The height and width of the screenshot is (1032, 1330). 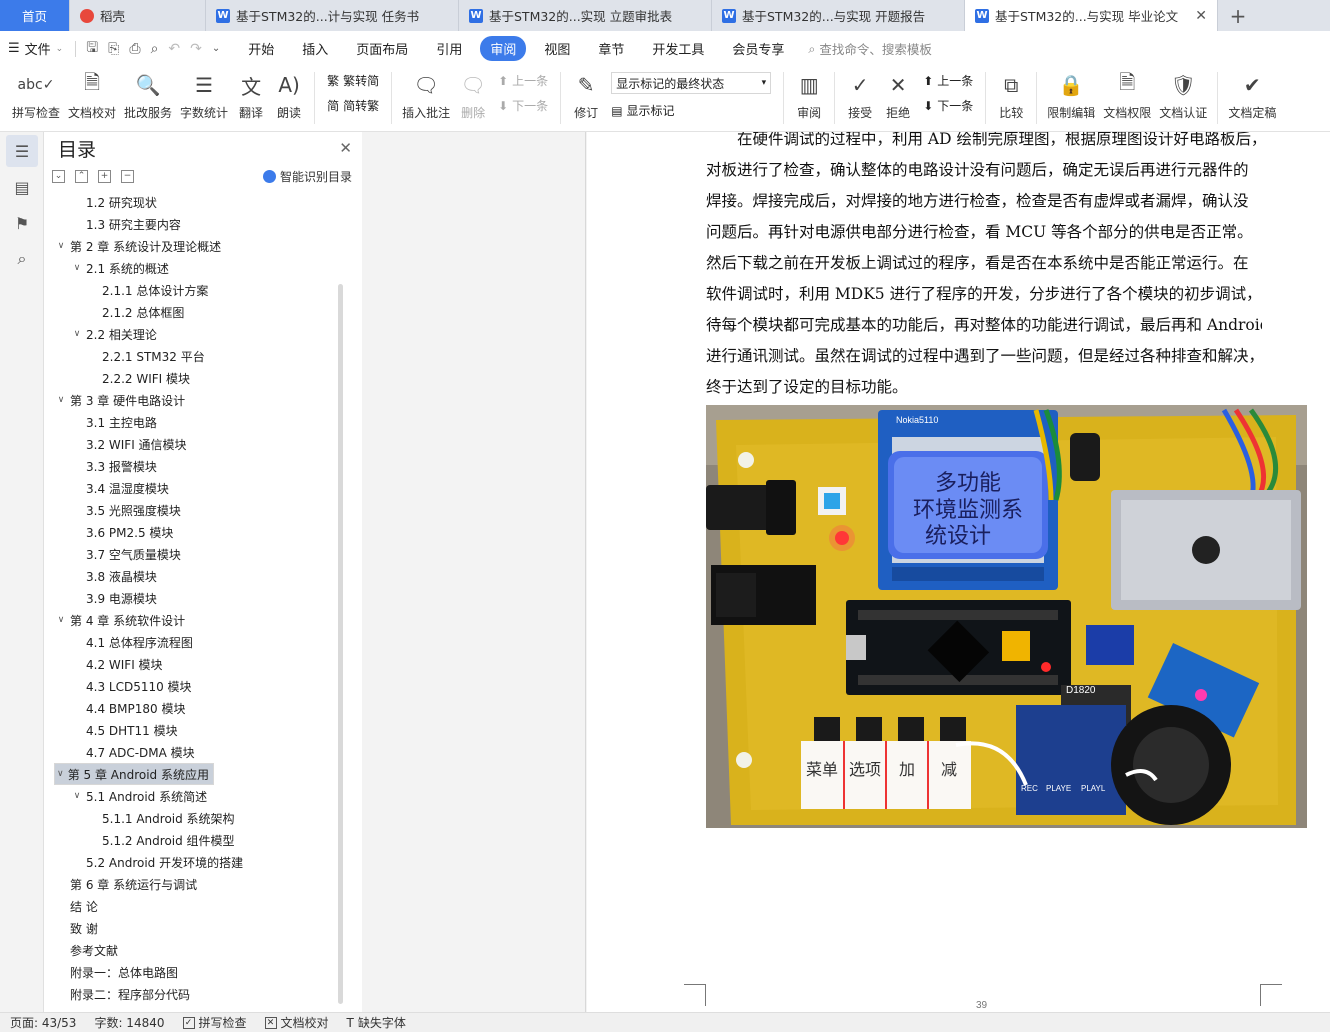 I want to click on toc-item: ∨ 第 4 章 系统软件设计, so click(x=194, y=620).